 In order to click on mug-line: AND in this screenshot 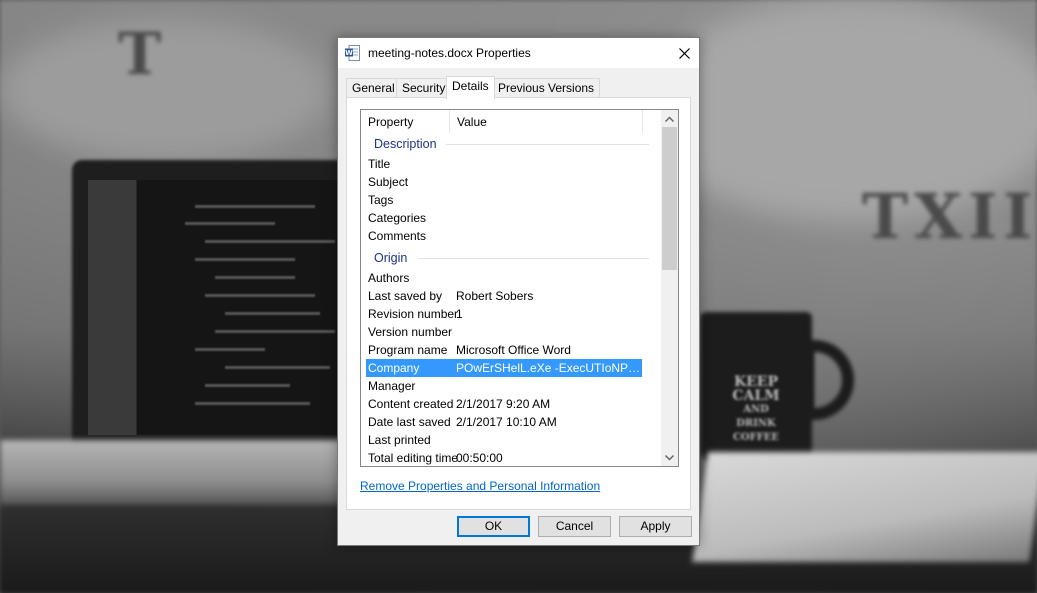, I will do `click(756, 409)`.